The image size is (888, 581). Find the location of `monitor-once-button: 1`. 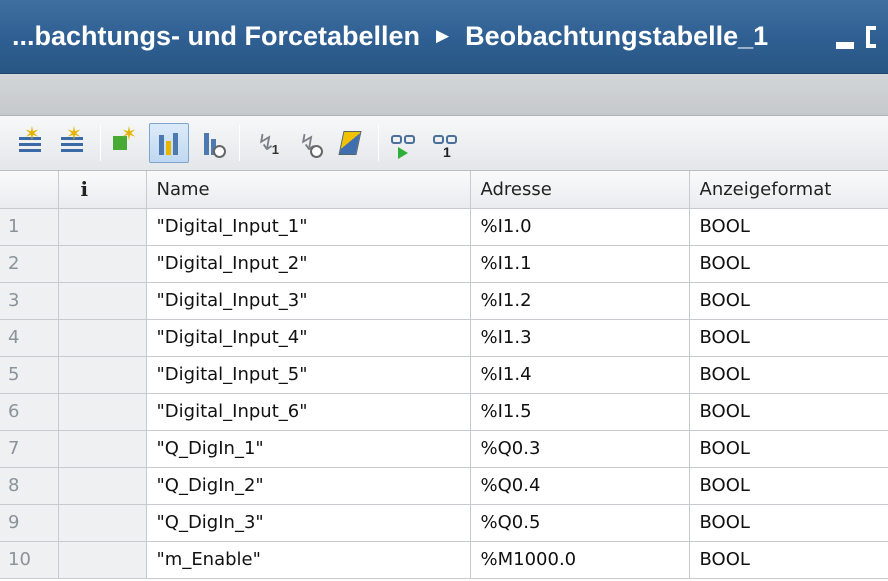

monitor-once-button: 1 is located at coordinates (447, 143).